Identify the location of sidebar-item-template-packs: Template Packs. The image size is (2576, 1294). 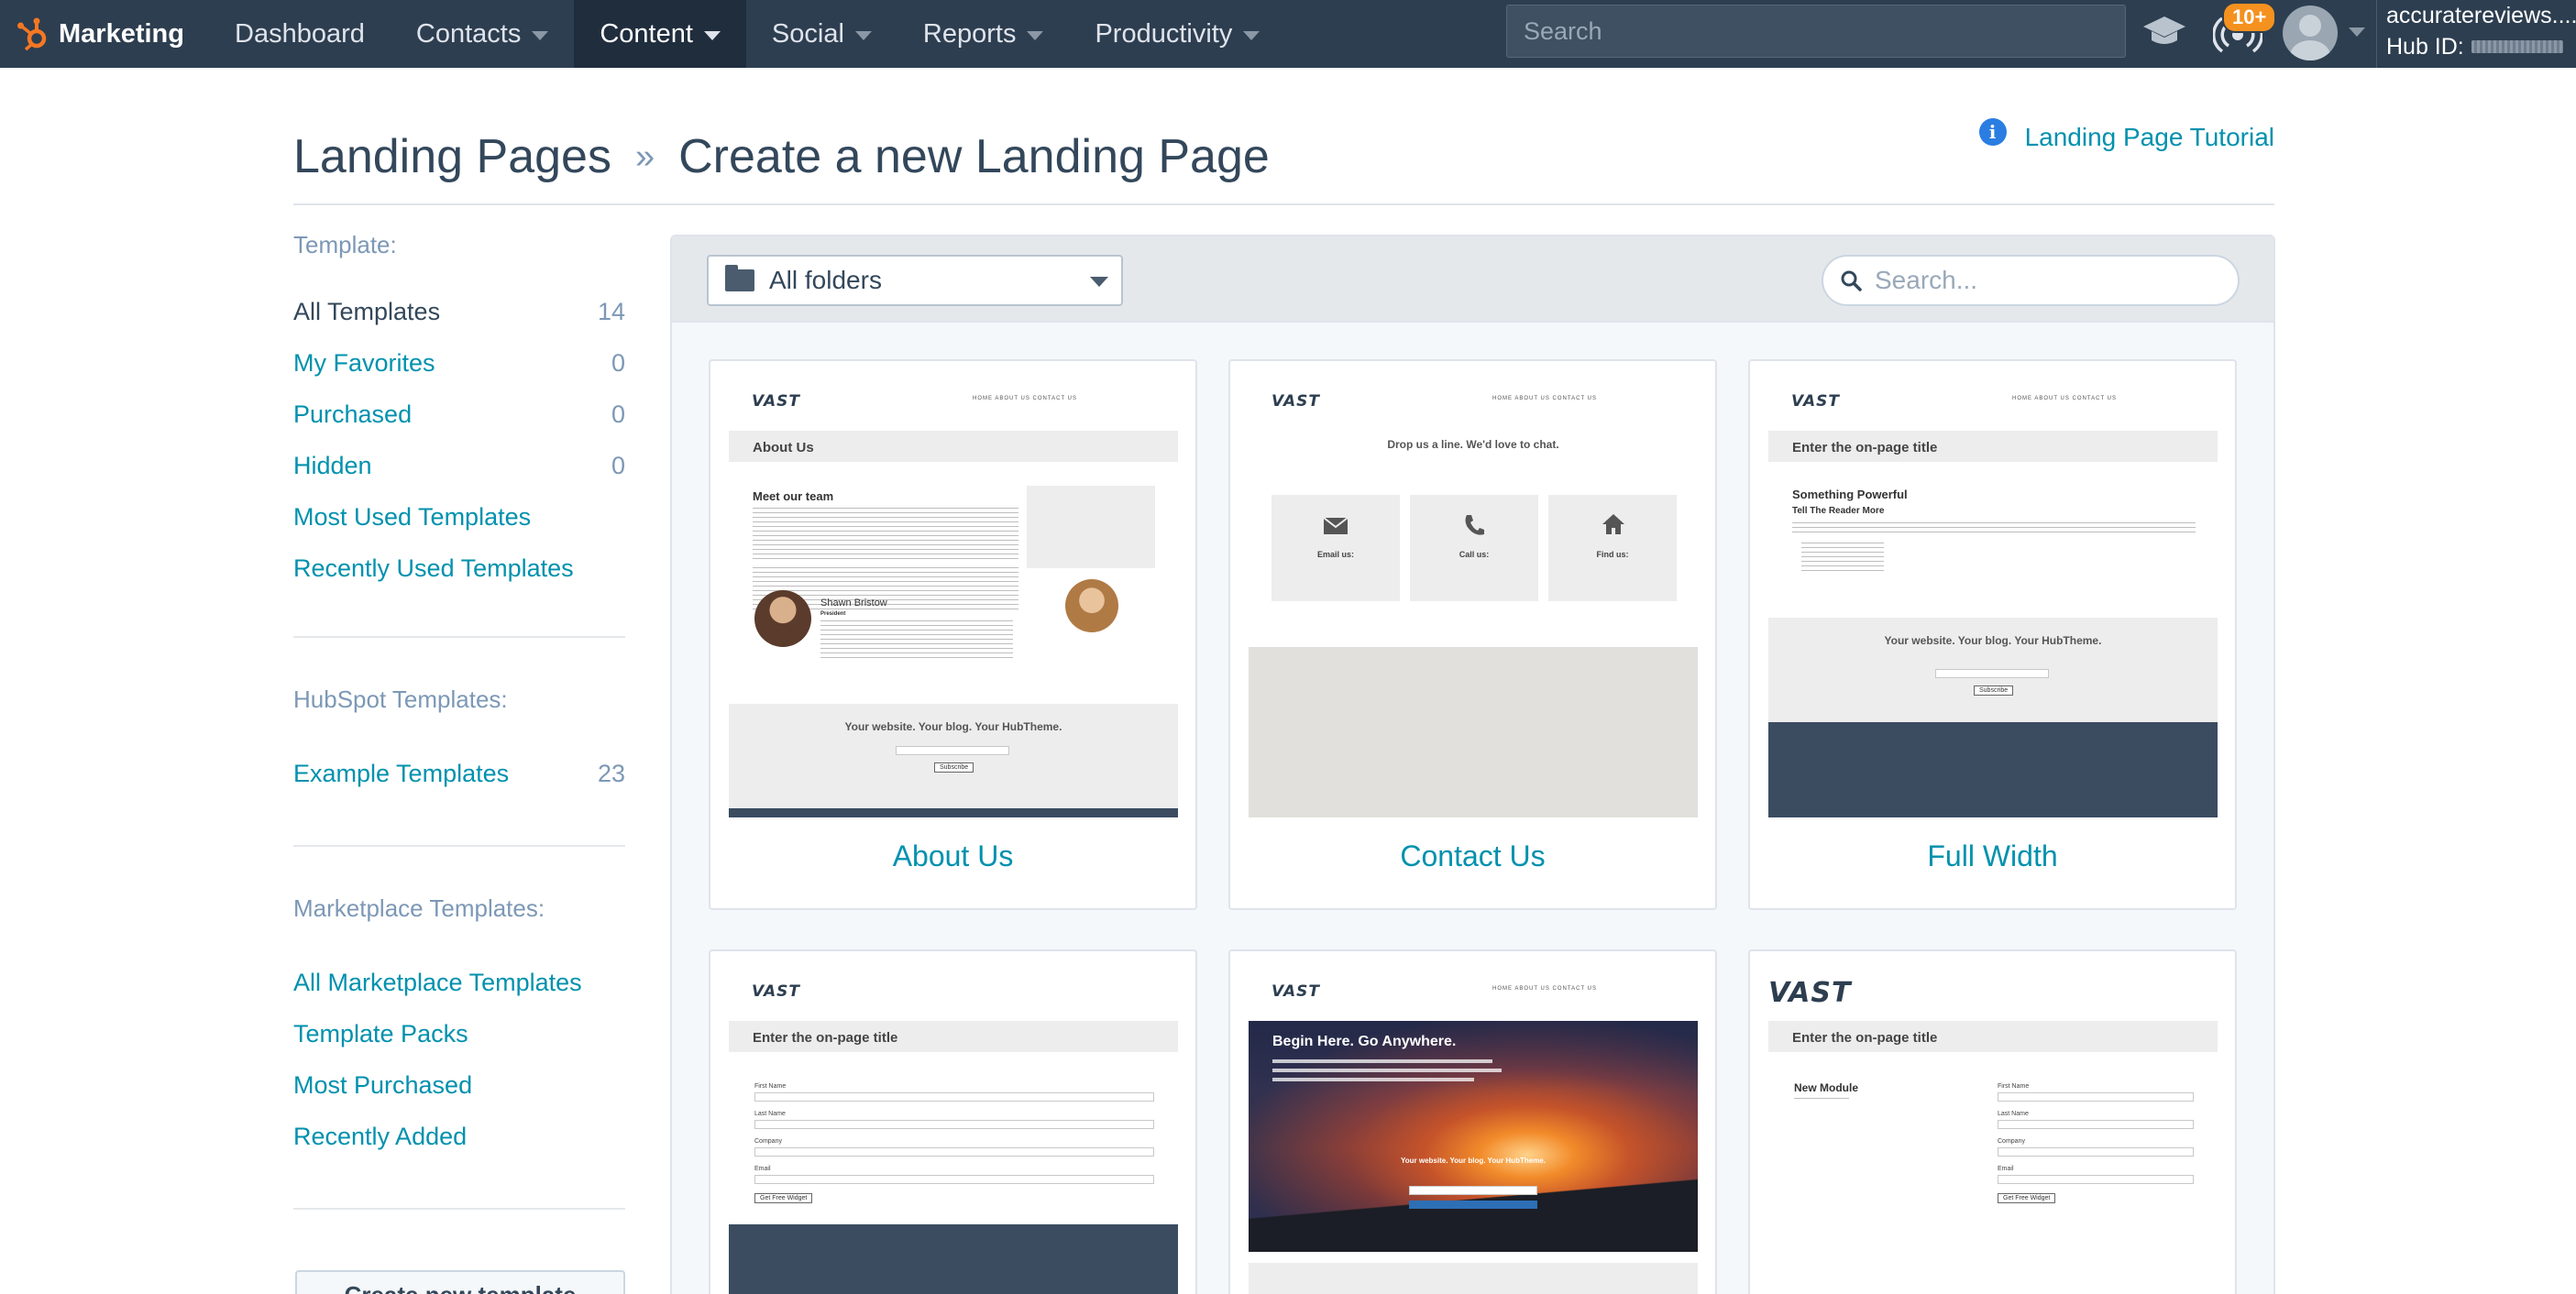
(459, 1033).